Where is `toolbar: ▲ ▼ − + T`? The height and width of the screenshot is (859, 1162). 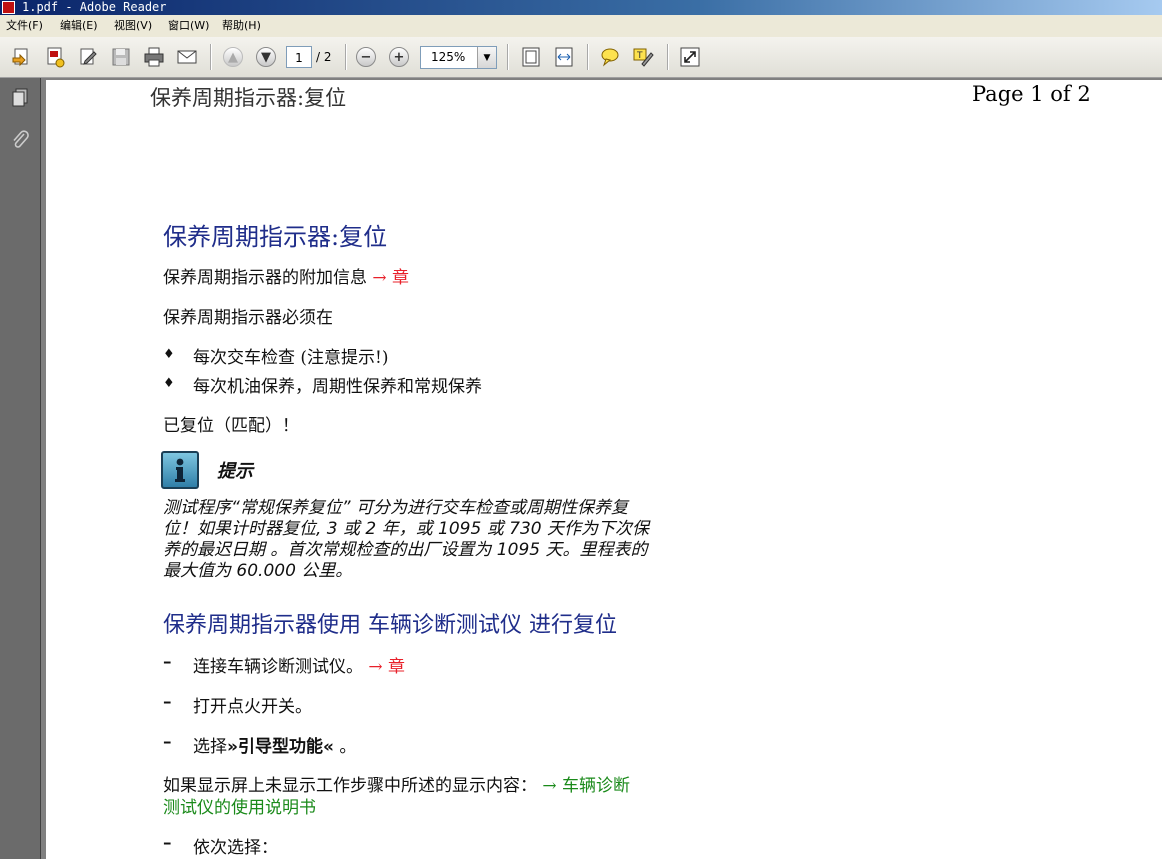
toolbar: ▲ ▼ − + T is located at coordinates (581, 57).